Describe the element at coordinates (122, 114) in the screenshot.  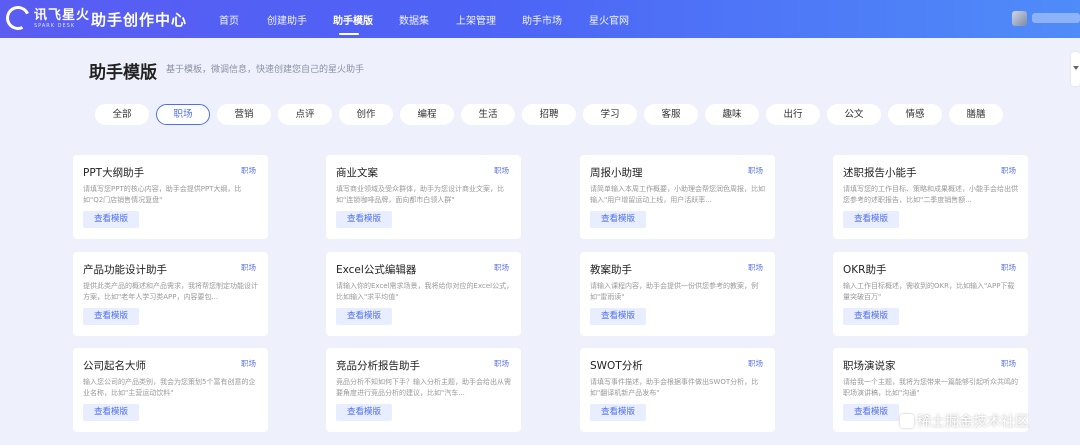
I see `category-chip: 全部` at that location.